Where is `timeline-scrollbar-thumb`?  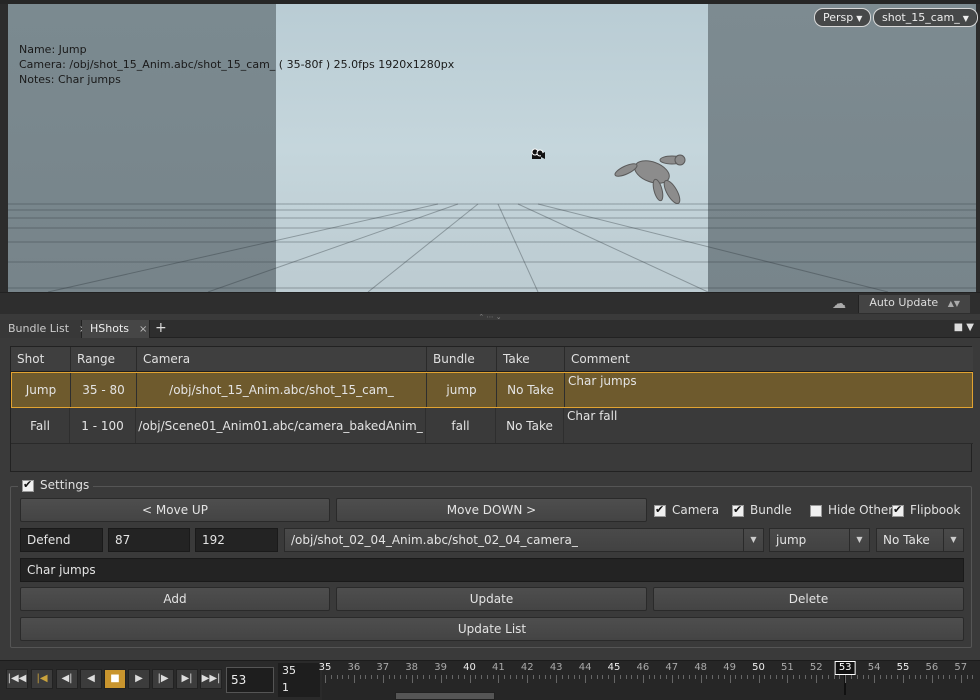
timeline-scrollbar-thumb is located at coordinates (445, 696).